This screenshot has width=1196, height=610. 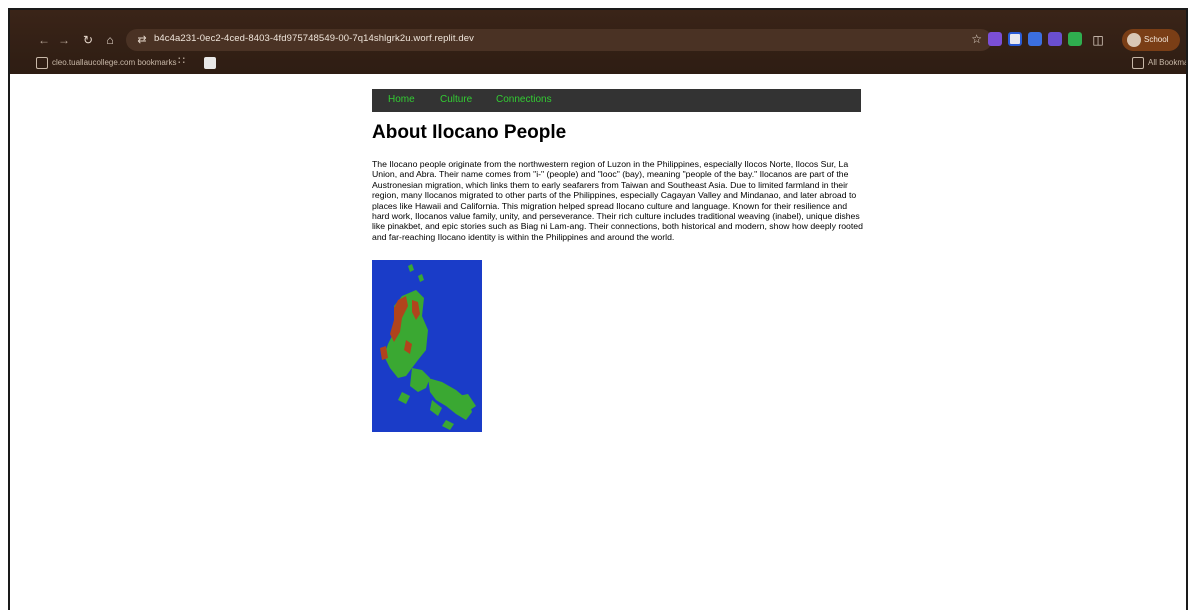 I want to click on arrow-left-icon: ←, so click(x=44, y=40).